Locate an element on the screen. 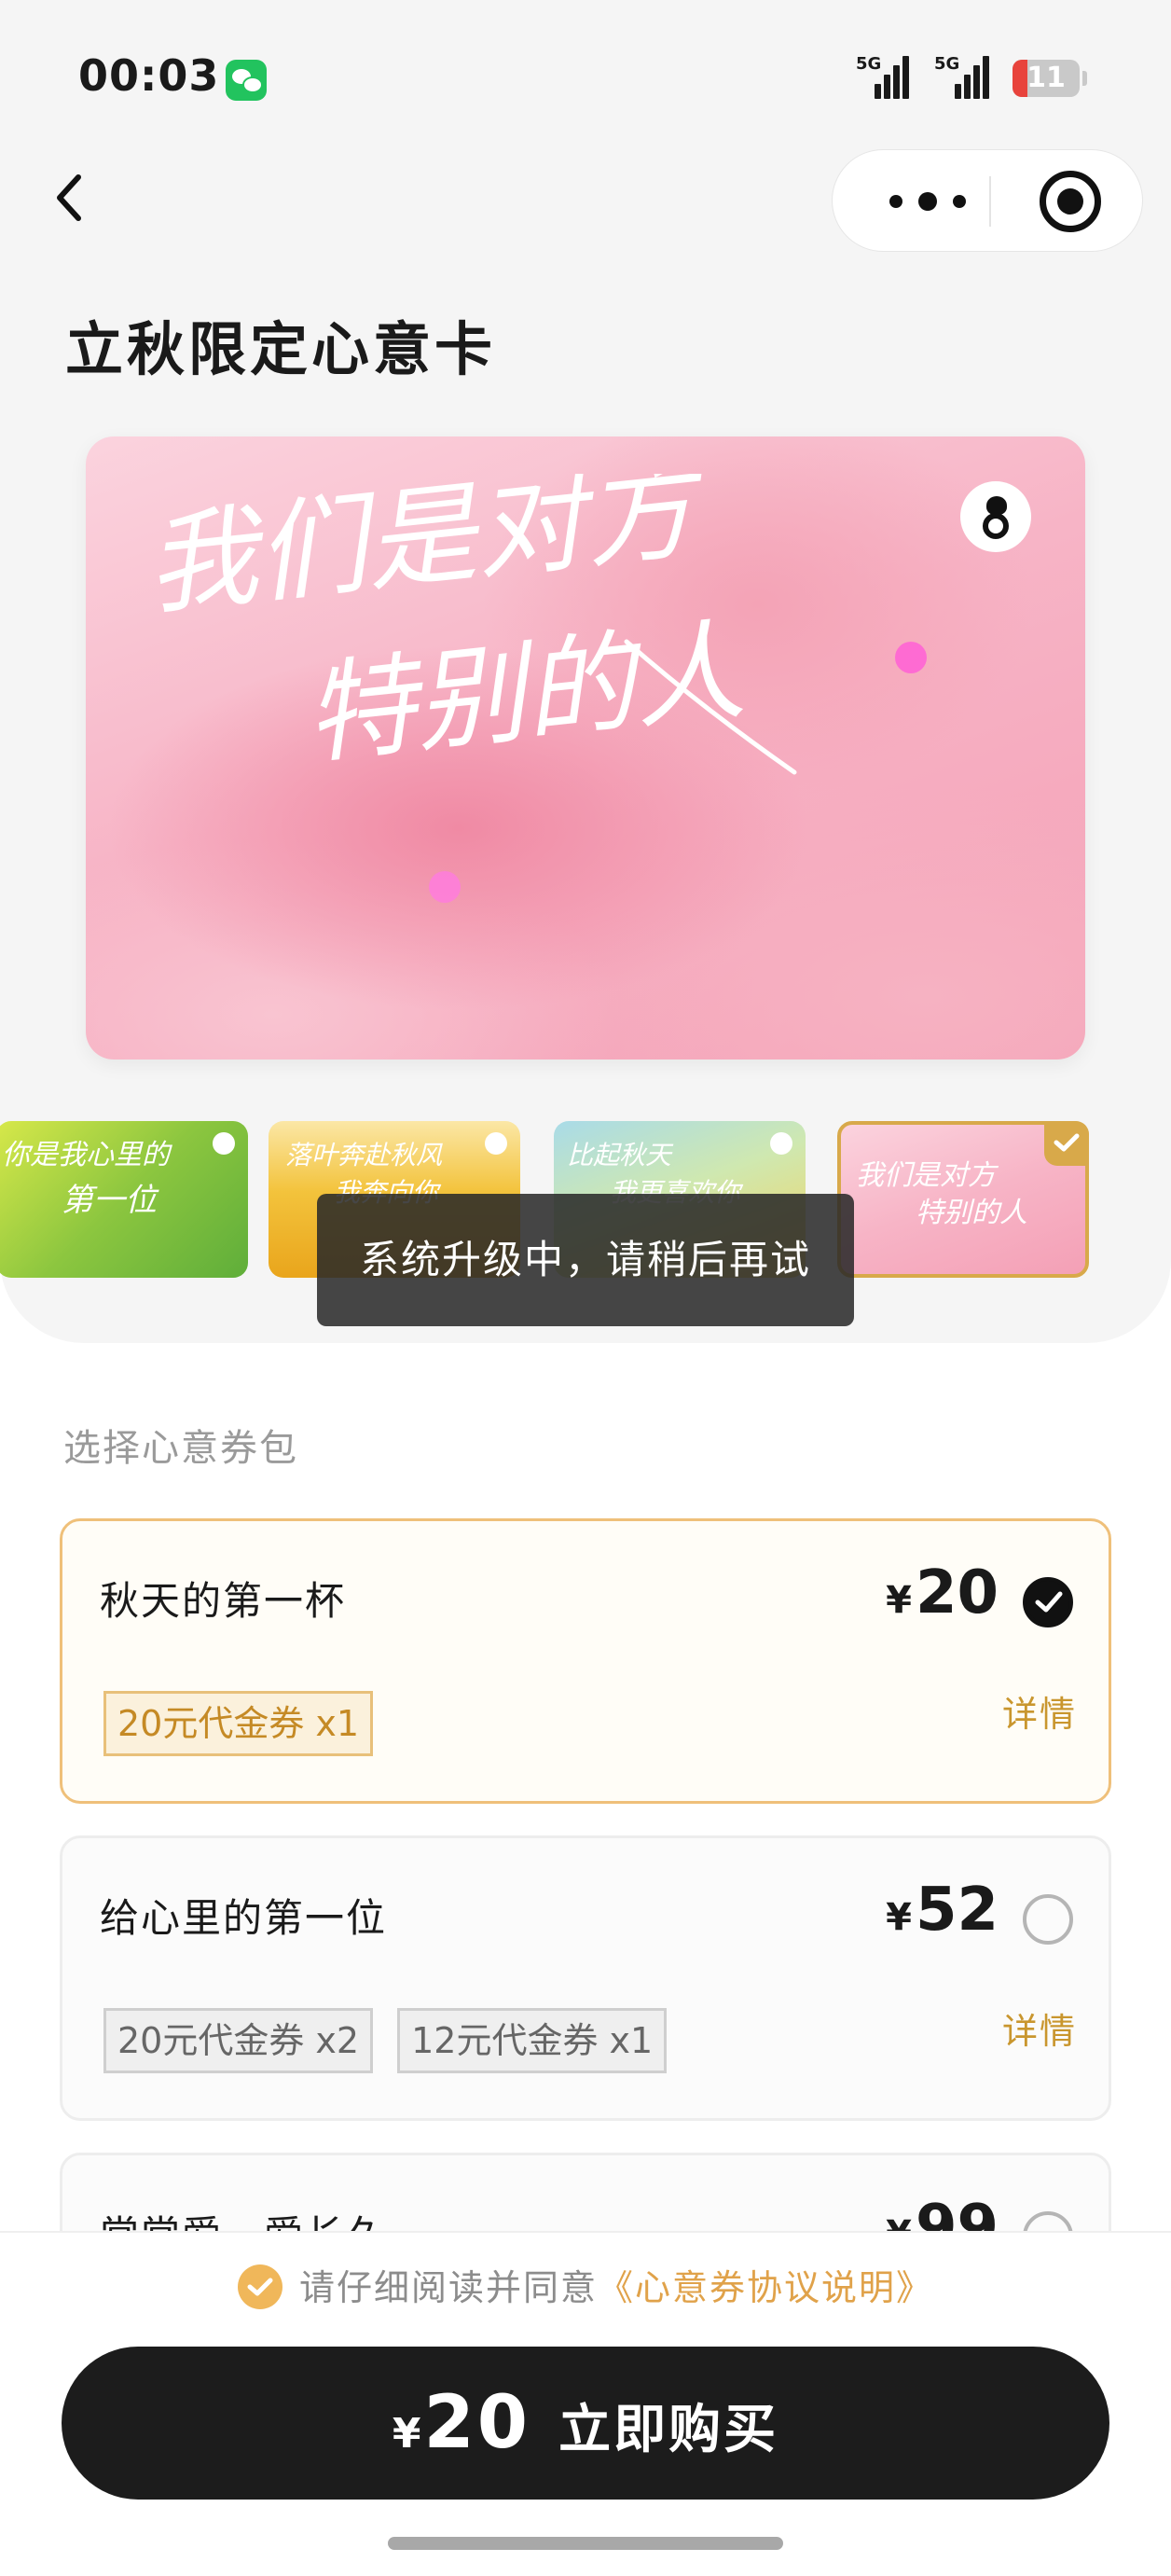  purchase-footer: 请仔细阅读并同意《心意券协议说明》 ¥20 立即购买 is located at coordinates (585, 2403).